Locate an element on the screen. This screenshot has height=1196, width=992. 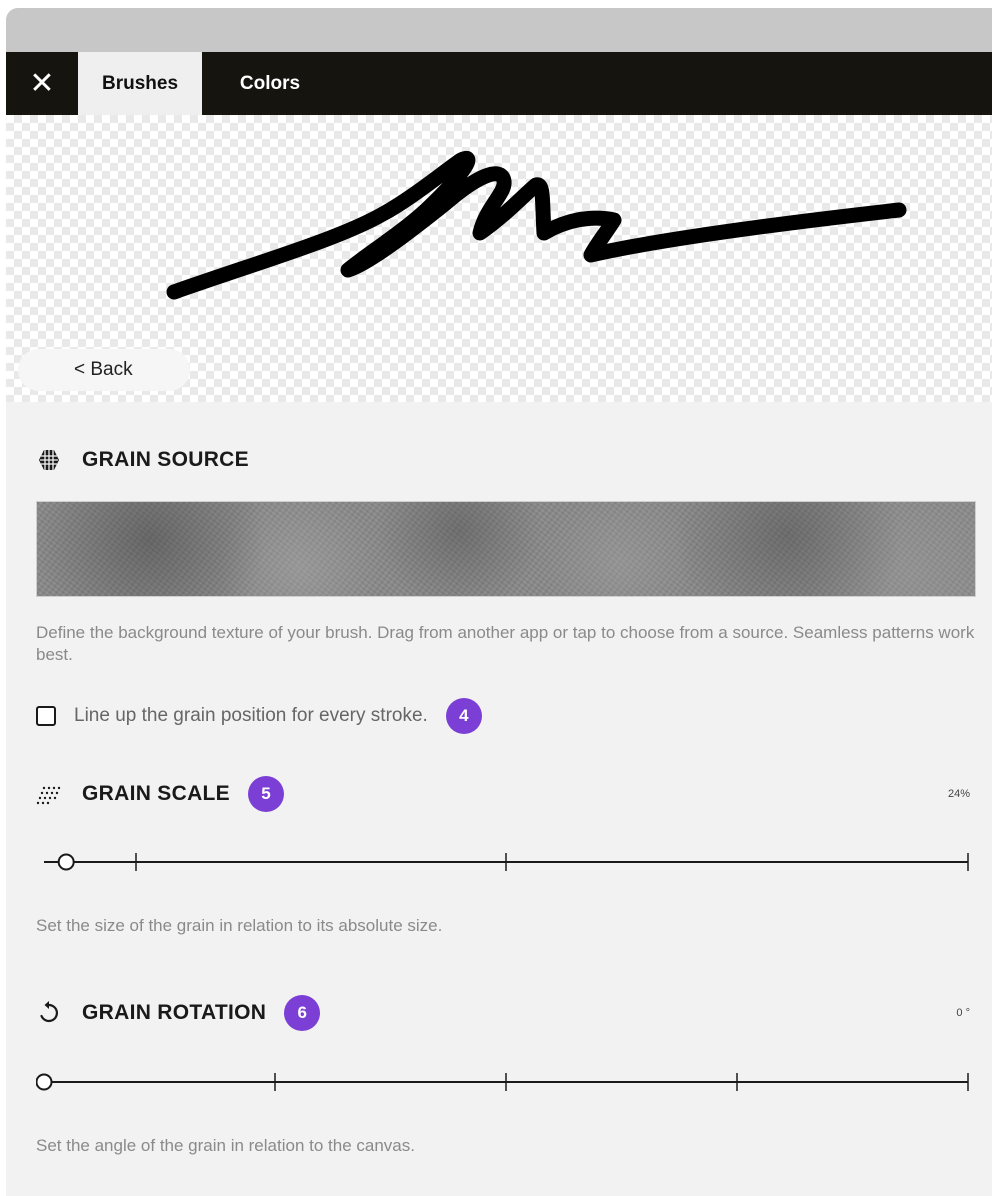
grain-scale-slider is located at coordinates (504, 862).